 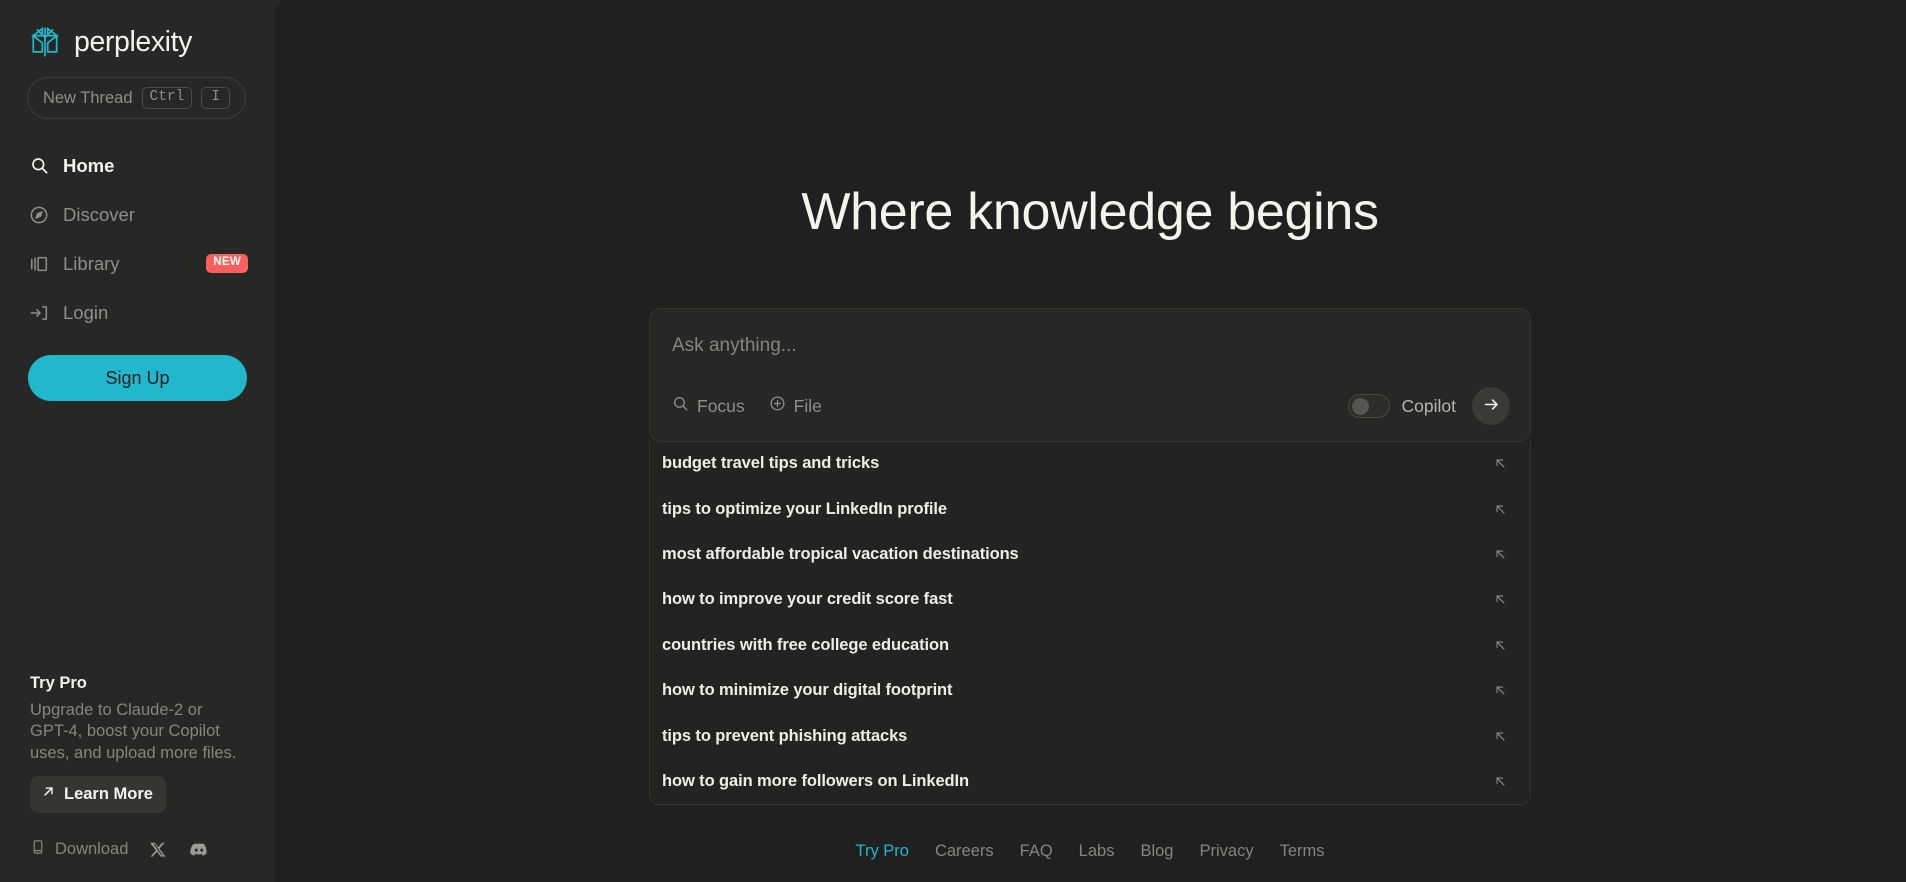 I want to click on login-arrow-icon, so click(x=39, y=313).